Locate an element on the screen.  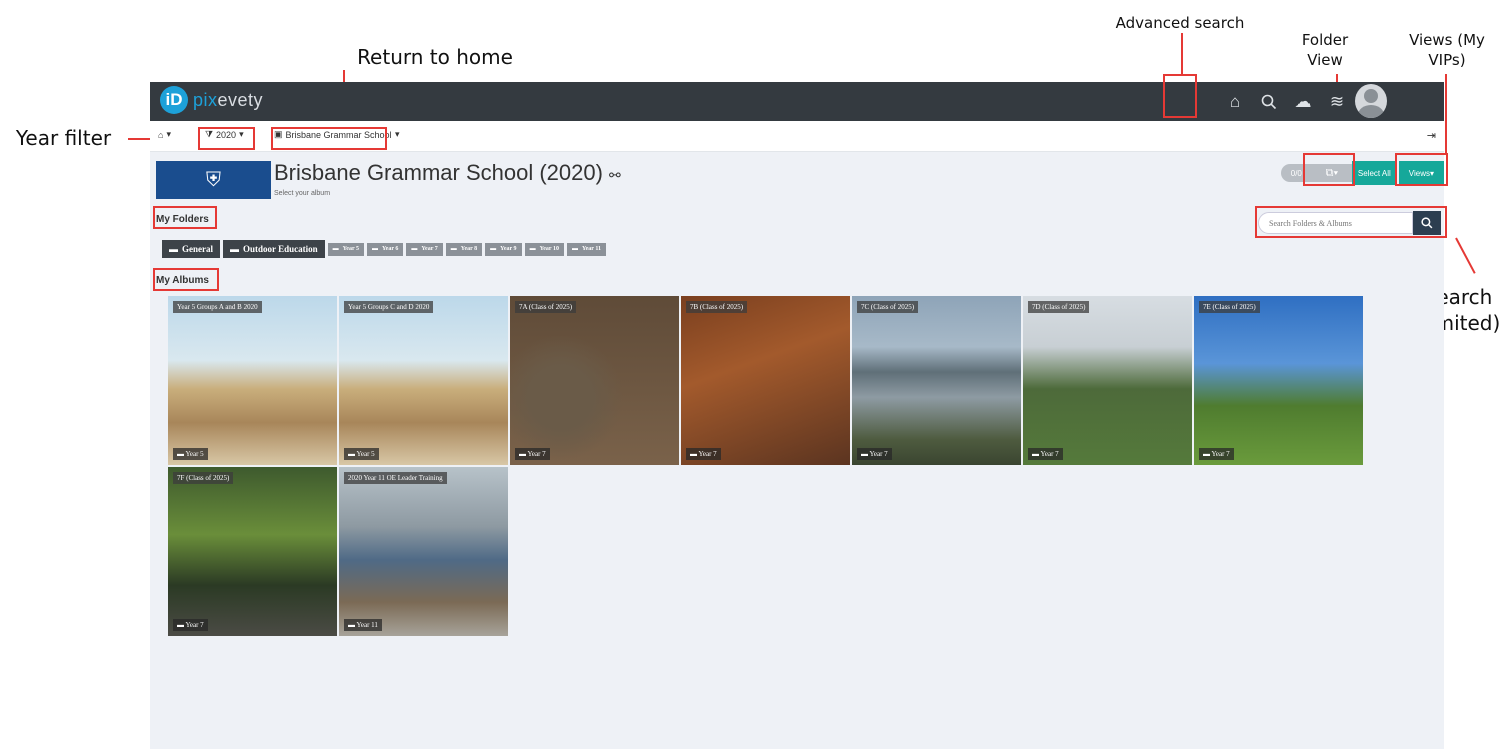
album-title: Year 5 Groups A and B 2020 is located at coordinates (217, 307).